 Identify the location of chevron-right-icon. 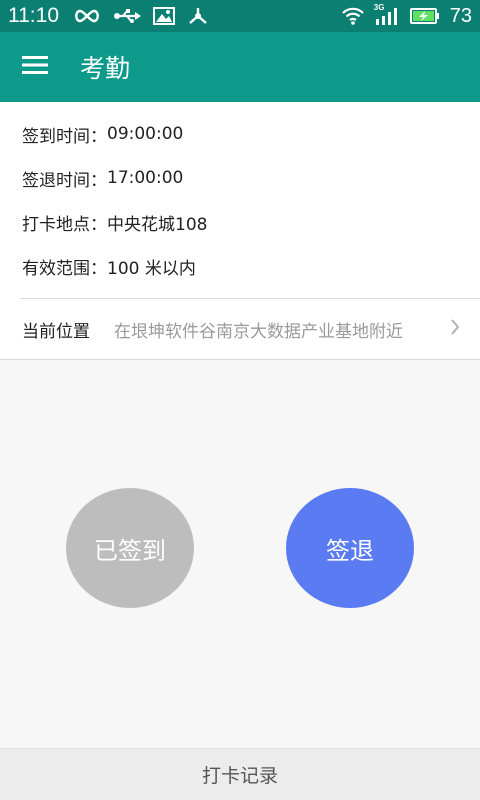
(455, 329).